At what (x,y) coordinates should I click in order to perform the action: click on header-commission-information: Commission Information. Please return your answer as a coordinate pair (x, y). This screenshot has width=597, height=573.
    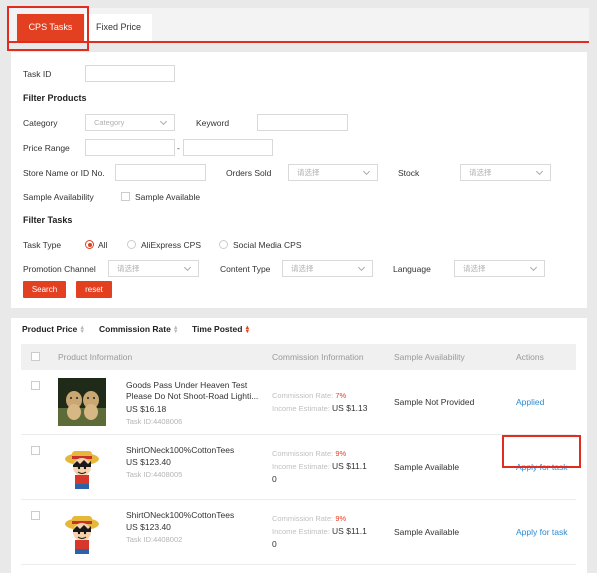
    Looking at the image, I should click on (318, 357).